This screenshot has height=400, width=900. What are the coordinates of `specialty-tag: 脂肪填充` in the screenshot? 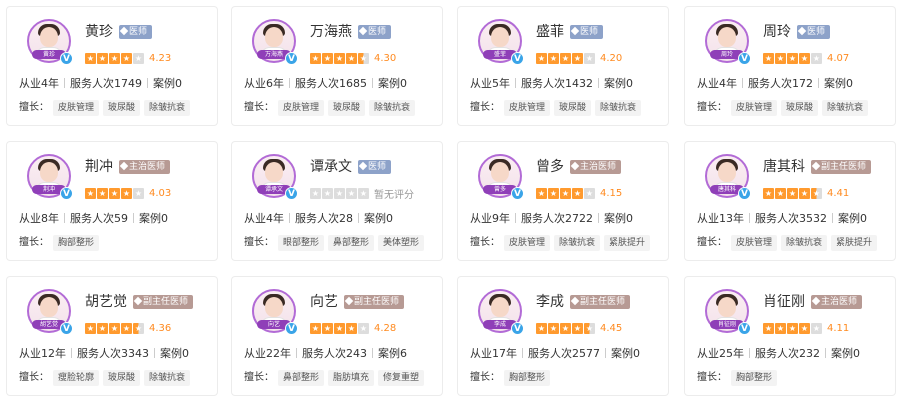 It's located at (351, 378).